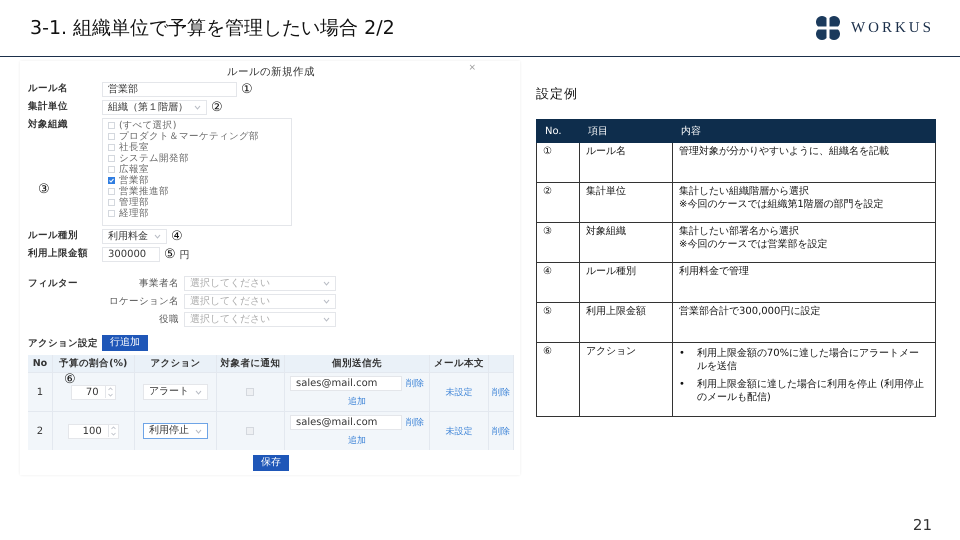  What do you see at coordinates (177, 236) in the screenshot?
I see `callout-number: ④` at bounding box center [177, 236].